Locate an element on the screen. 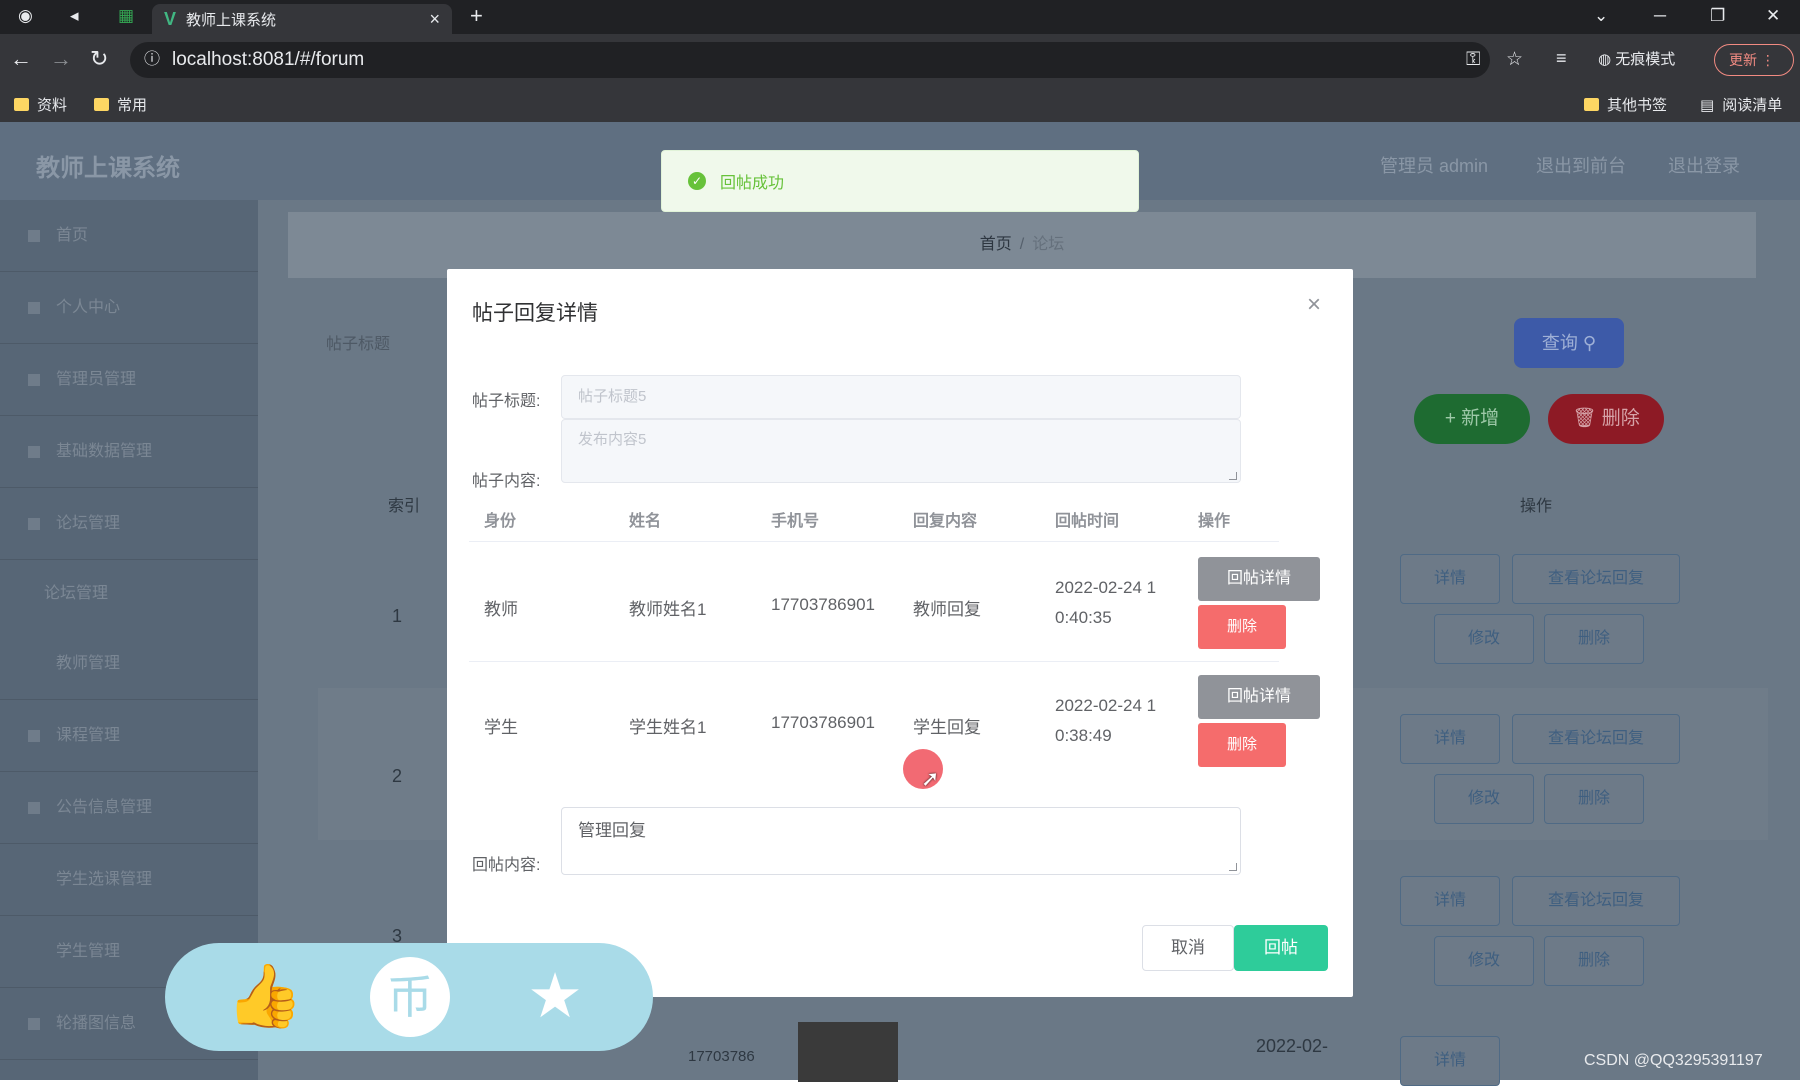  mute-icon: ◂ is located at coordinates (74, 16).